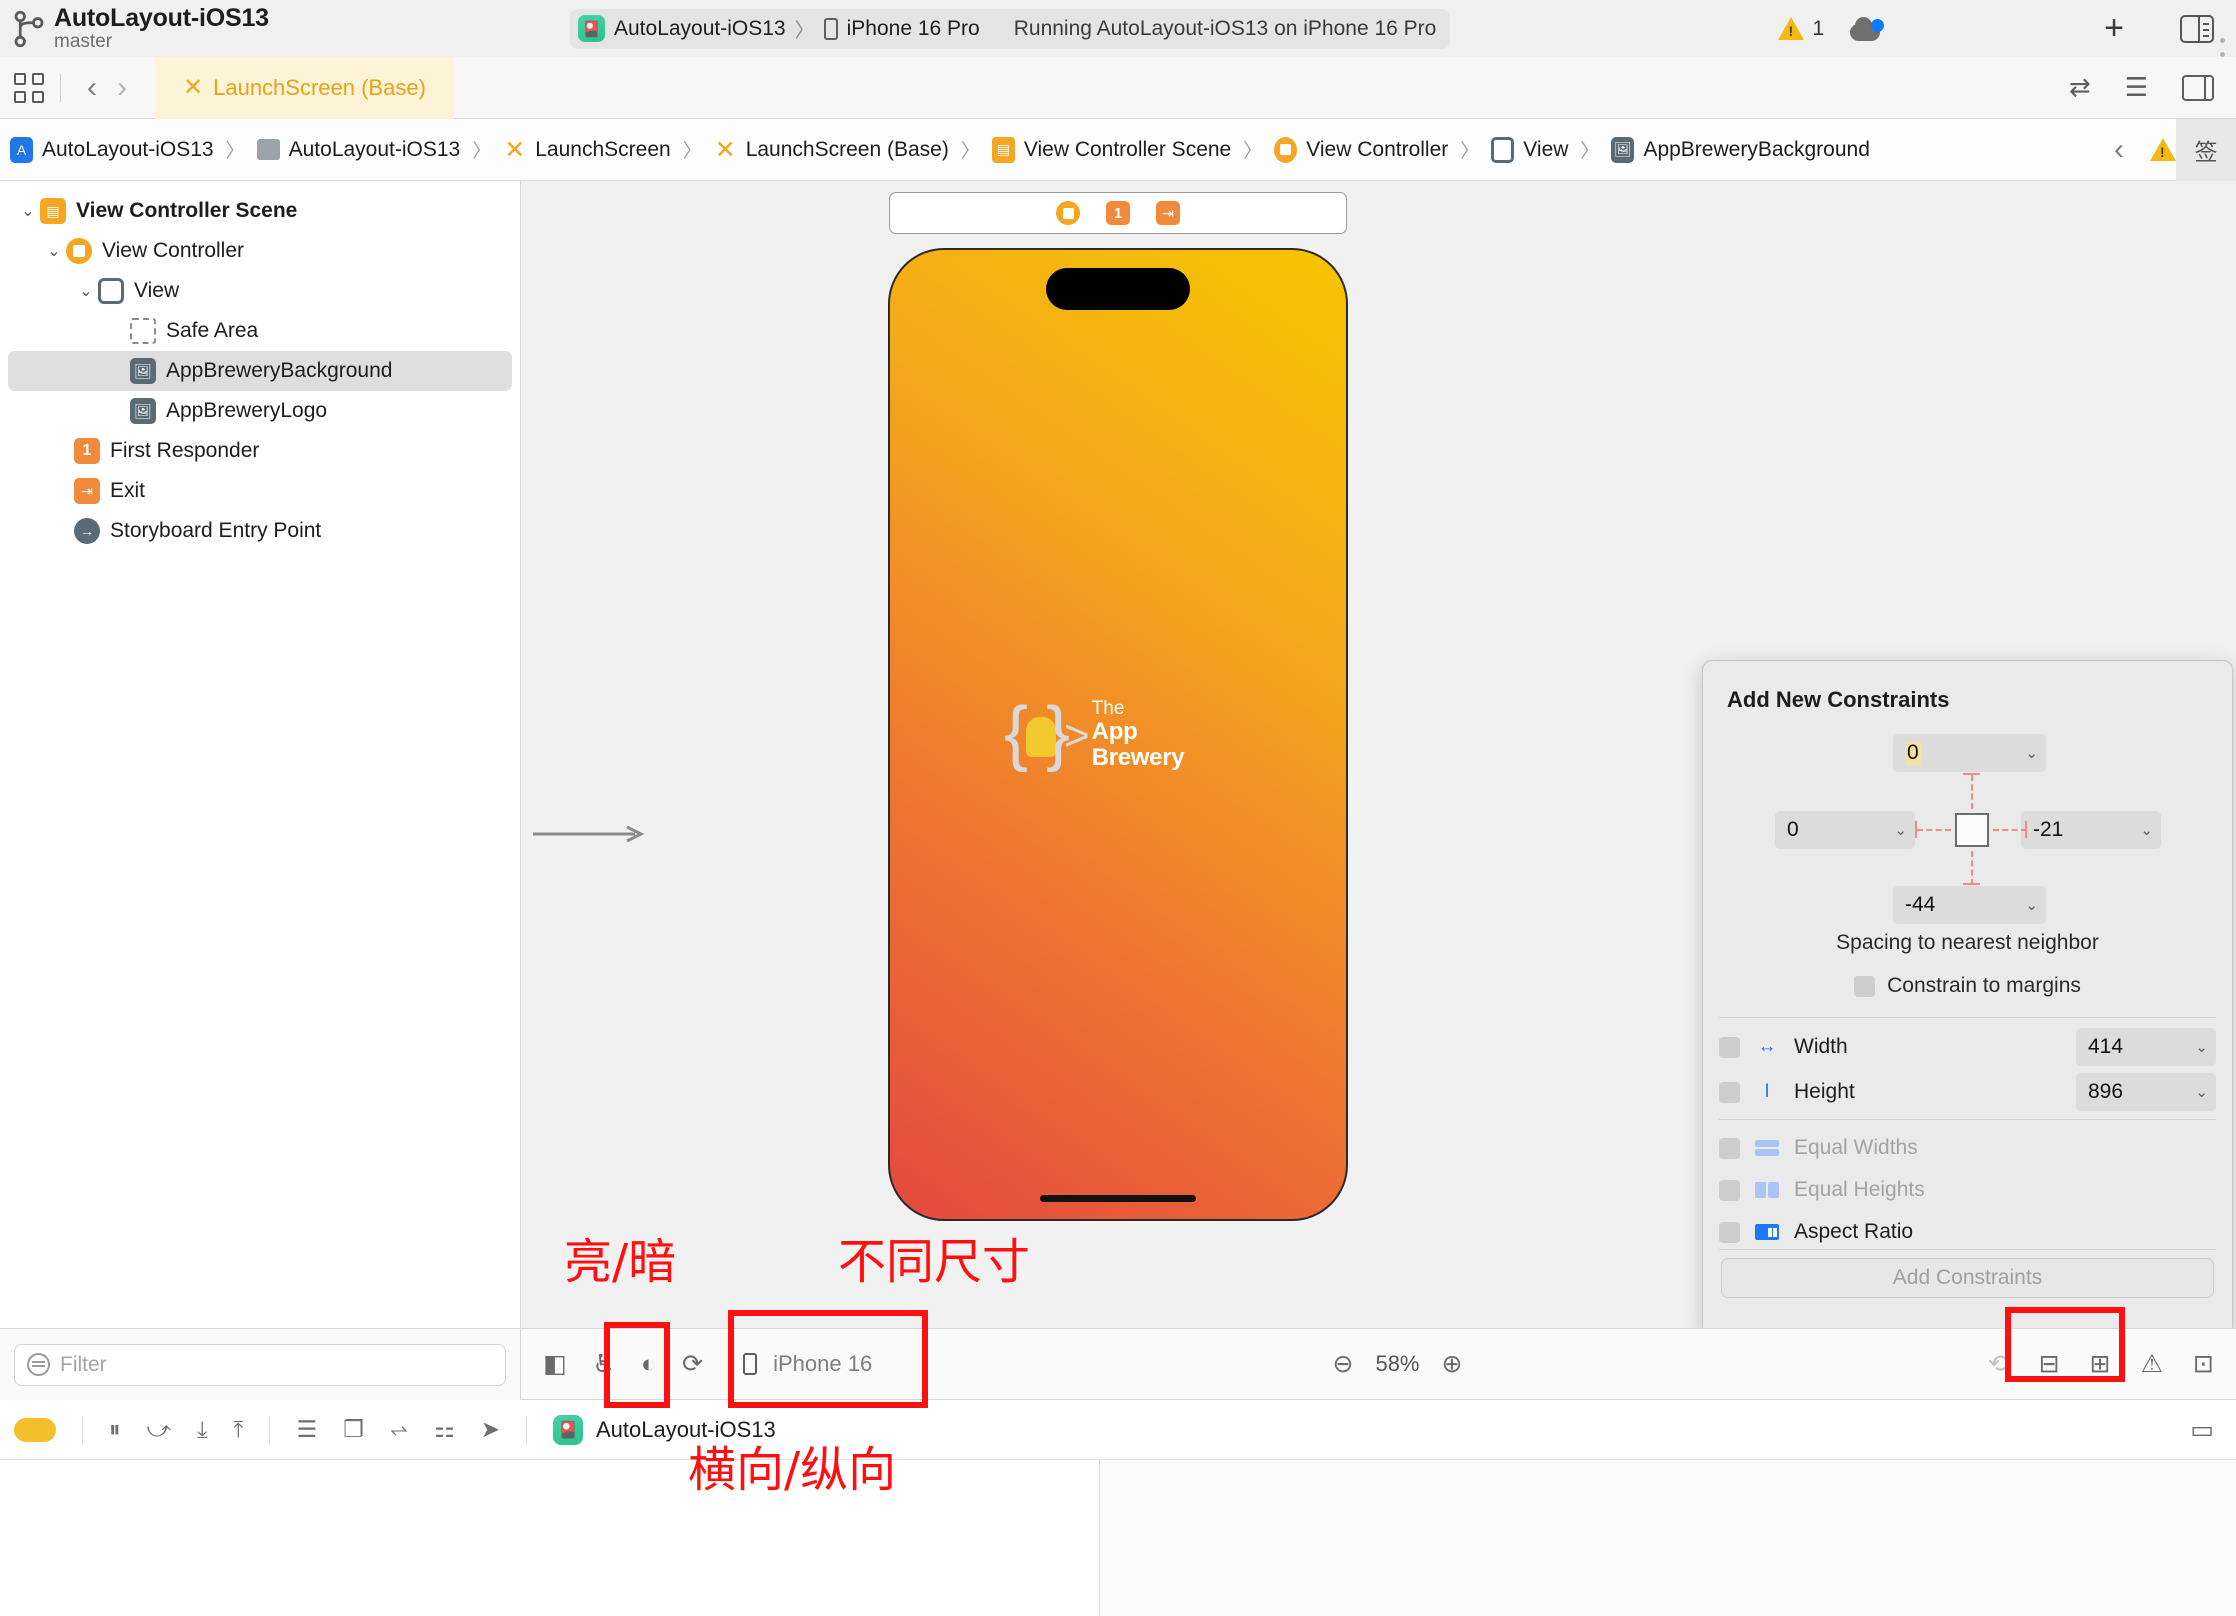  I want to click on outline-row-view-controller: ⌄ View Controller, so click(260, 251).